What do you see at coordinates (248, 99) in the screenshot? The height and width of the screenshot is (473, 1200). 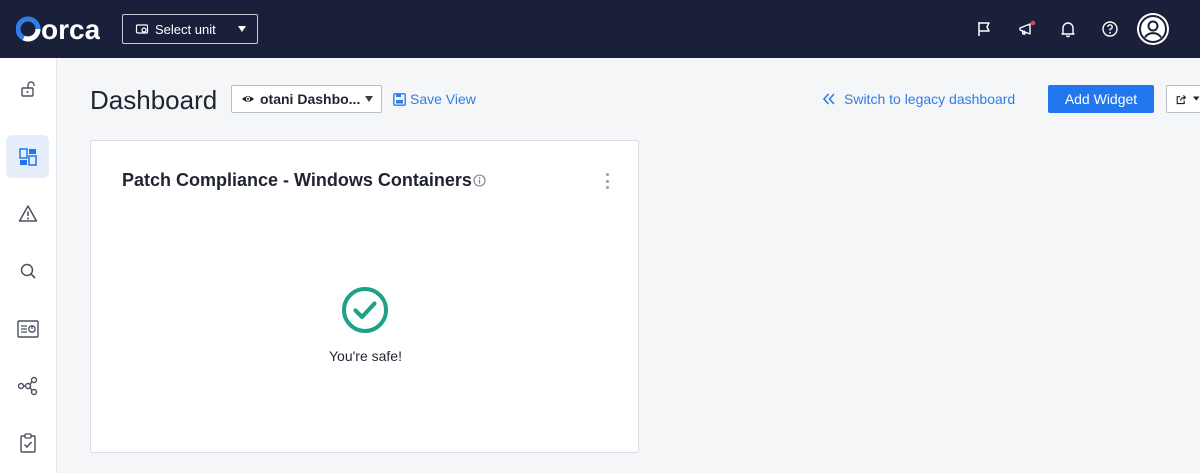 I see `eye-icon` at bounding box center [248, 99].